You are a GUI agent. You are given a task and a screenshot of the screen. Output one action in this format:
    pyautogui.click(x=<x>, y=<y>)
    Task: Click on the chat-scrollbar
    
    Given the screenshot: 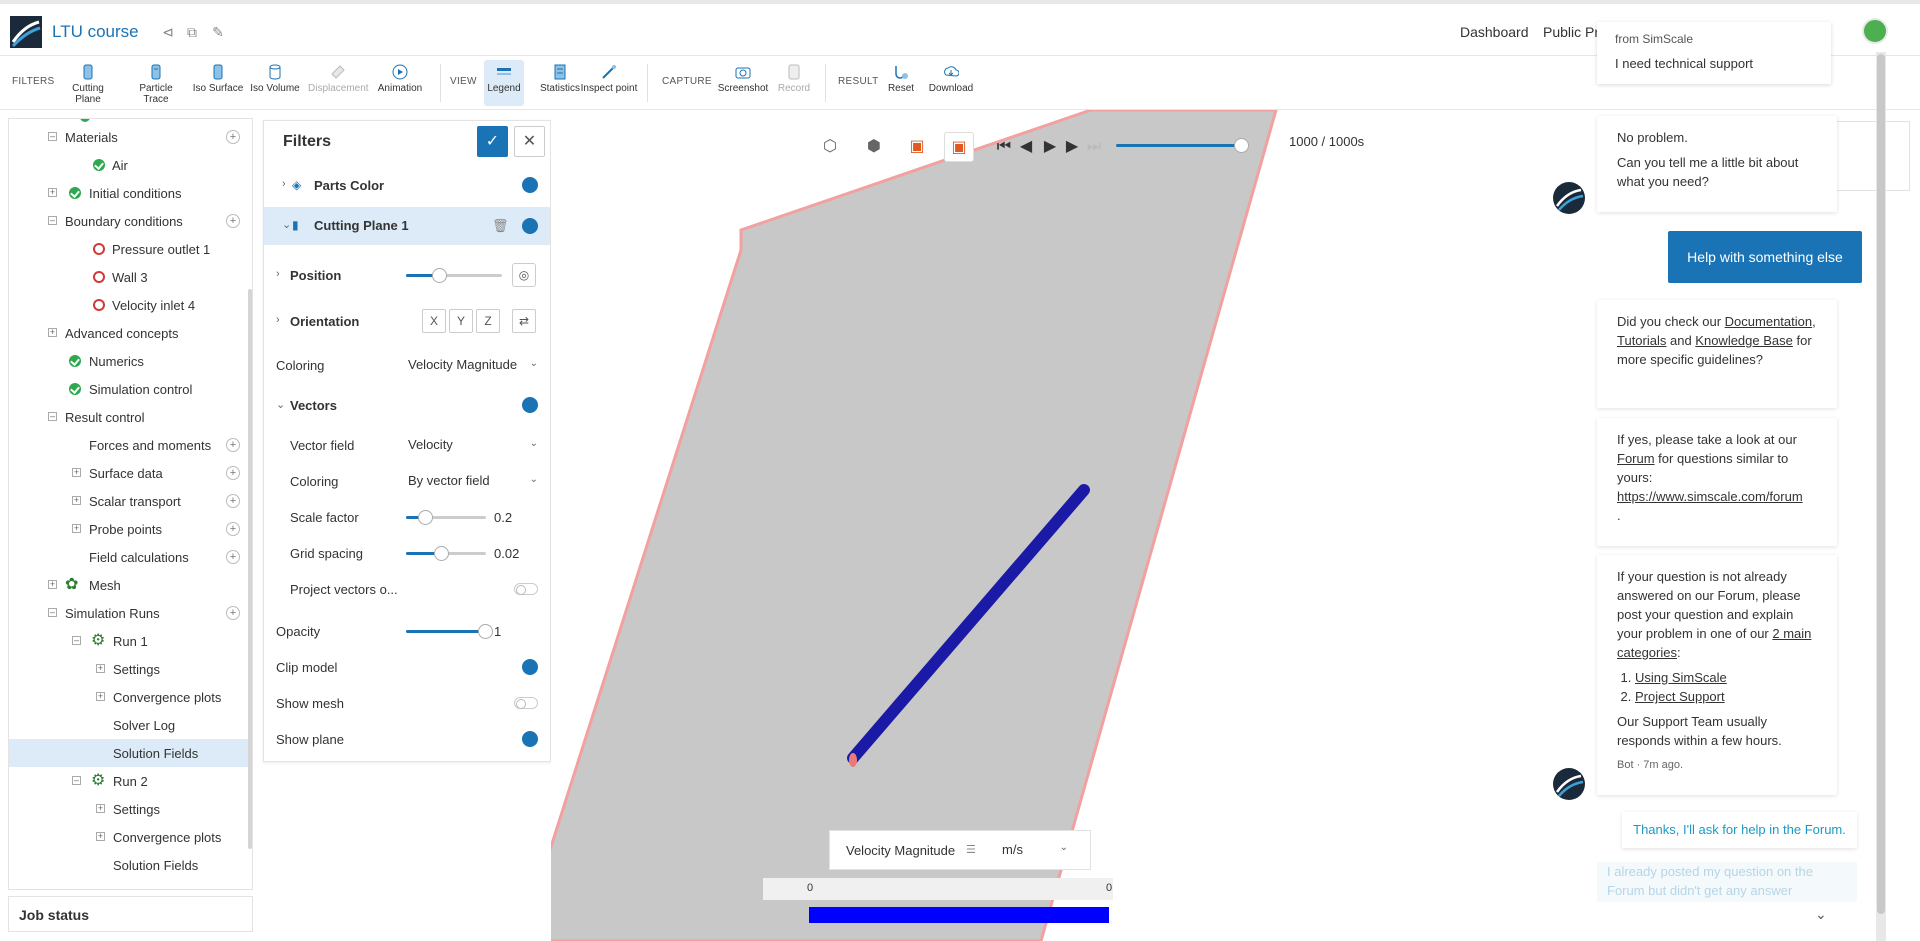 What is the action you would take?
    pyautogui.click(x=1881, y=496)
    